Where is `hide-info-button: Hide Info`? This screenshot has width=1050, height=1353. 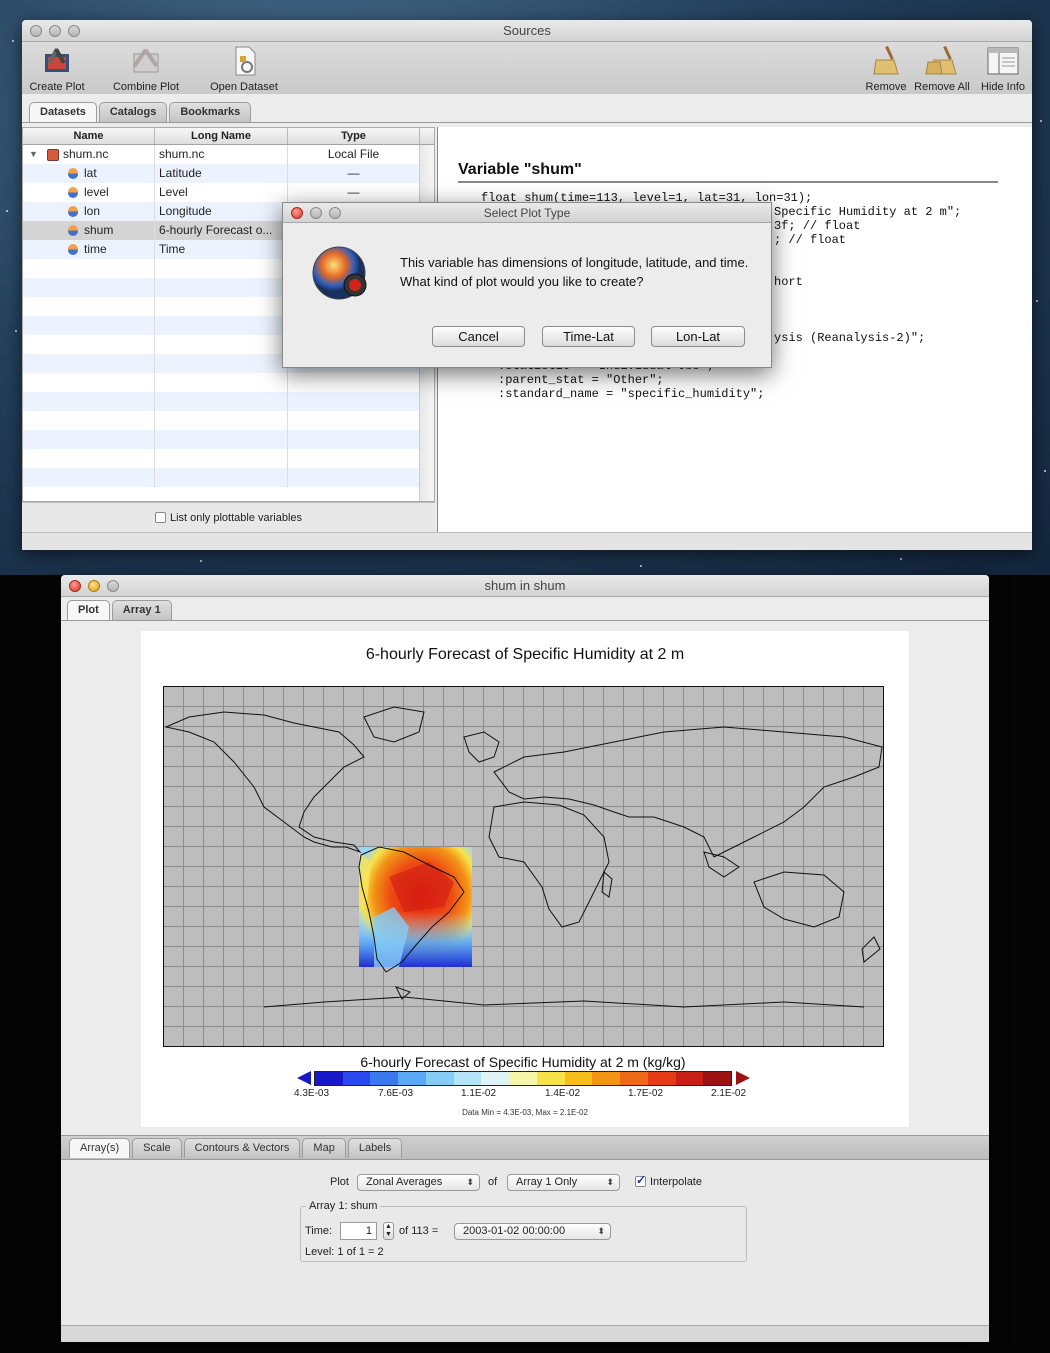
hide-info-button: Hide Info is located at coordinates (1003, 69).